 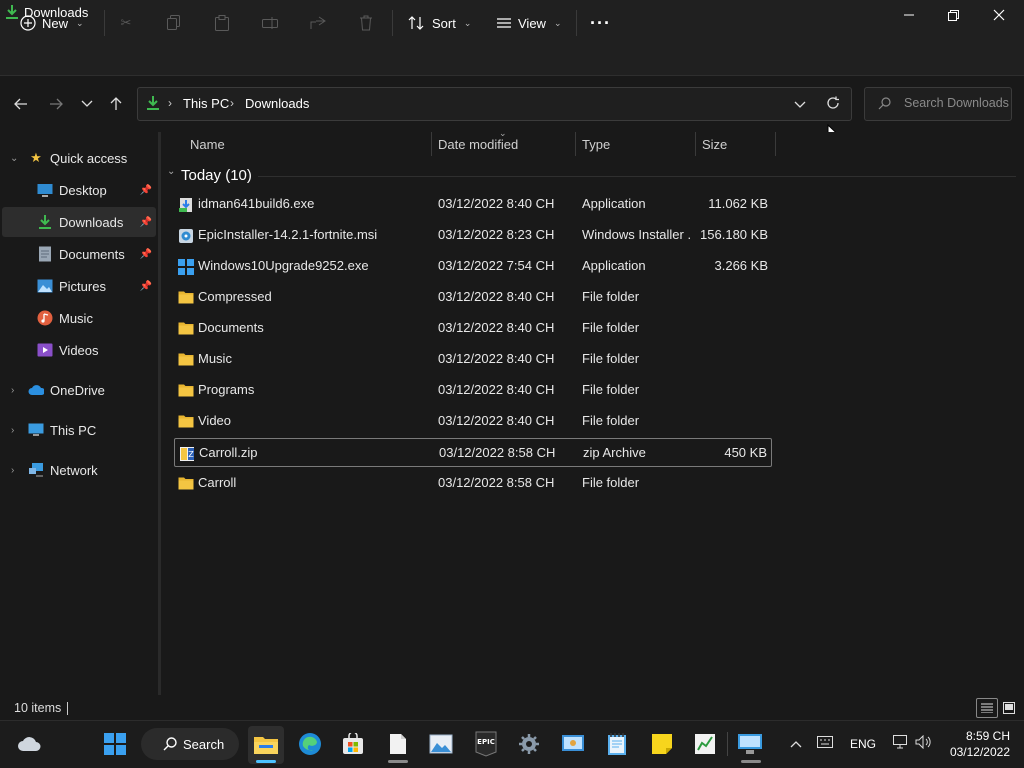 What do you see at coordinates (473, 328) in the screenshot?
I see `file-row: Documents 03/12/2022 8:40 CH File folder` at bounding box center [473, 328].